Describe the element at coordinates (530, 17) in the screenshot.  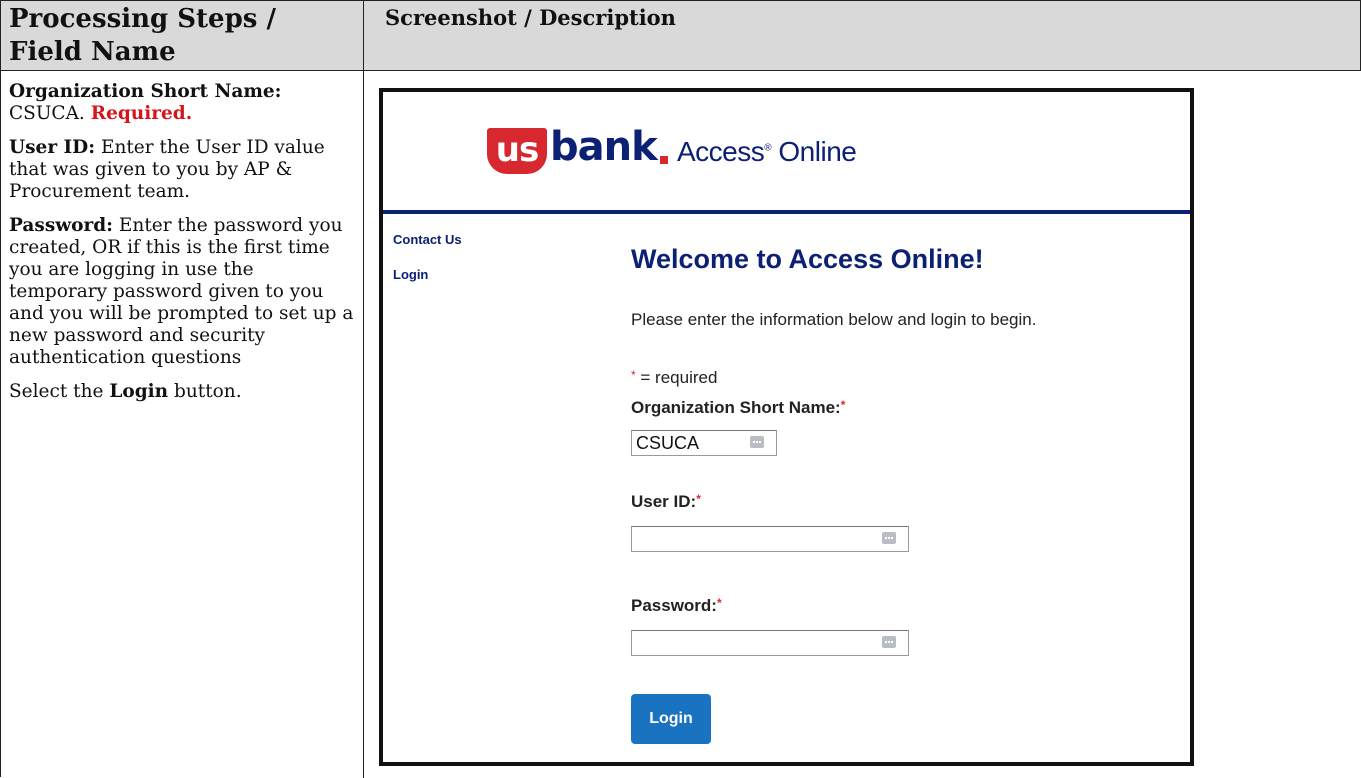
I see `column-header-screenshot: Screenshot / Description` at that location.